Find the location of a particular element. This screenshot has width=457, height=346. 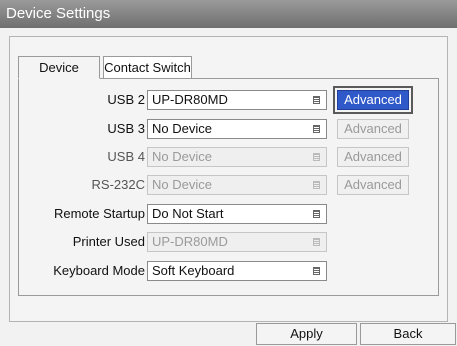

remote-startup-row: Remote Startup Do Not Start is located at coordinates (228, 214).